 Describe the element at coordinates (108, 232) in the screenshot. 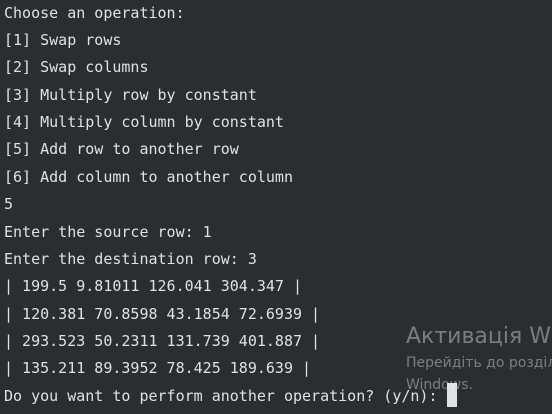

I see `source-row-prompt: Enter the source row: 1` at that location.